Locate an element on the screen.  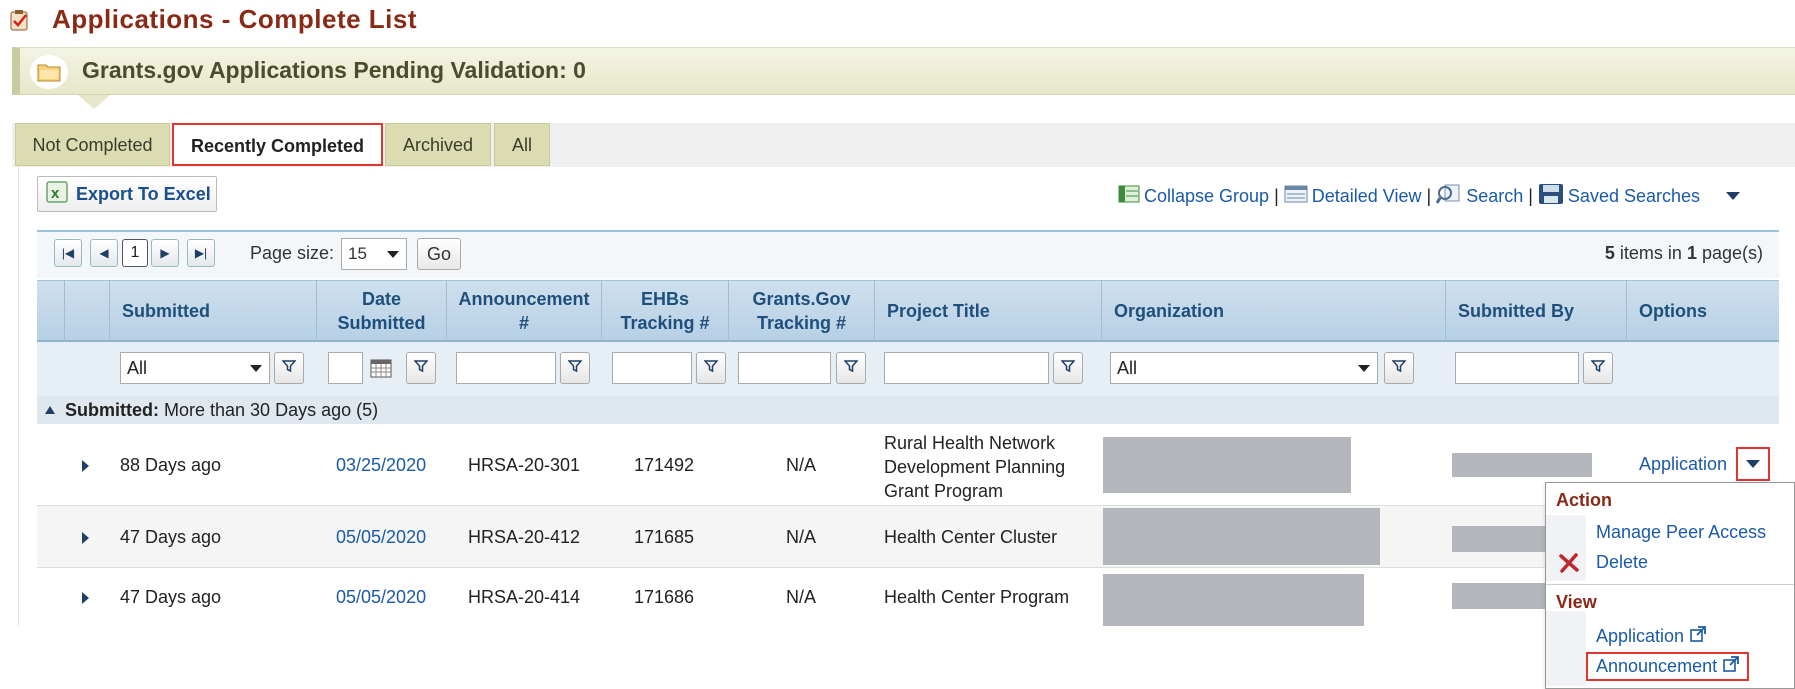
page-title: Applications - Complete List is located at coordinates (235, 19).